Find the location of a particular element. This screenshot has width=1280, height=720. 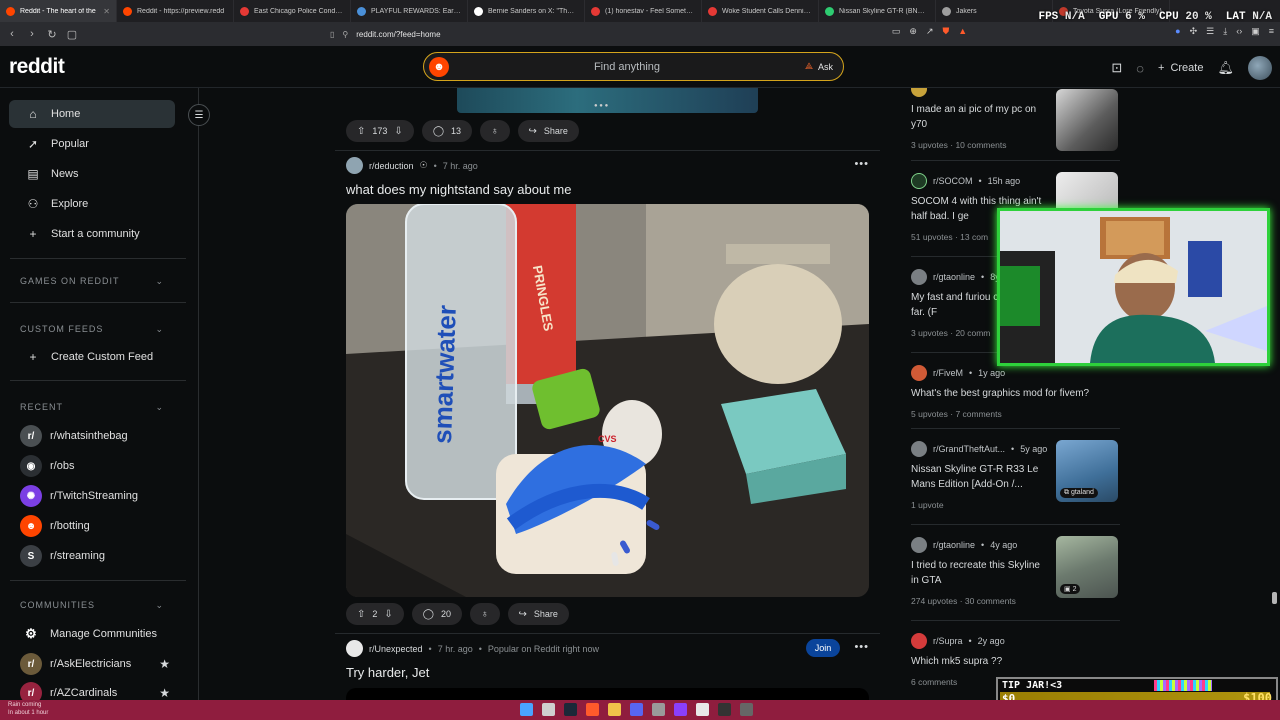

obs-icon is located at coordinates (724, 709).